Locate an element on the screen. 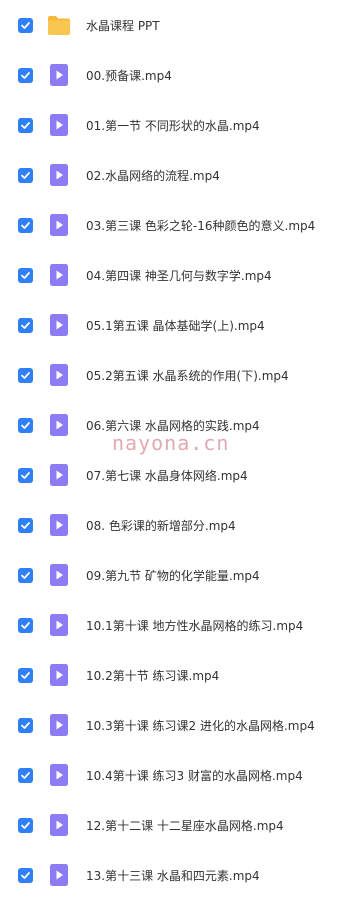 The width and height of the screenshot is (360, 900). file-name: 13.第十三课 水晶和四元素.mp4 is located at coordinates (173, 875).